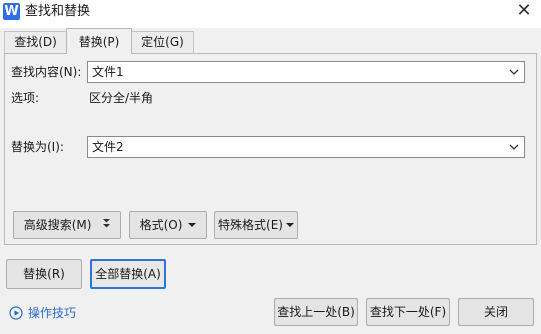  I want to click on find-next-label: 查找下一处(F), so click(408, 312).